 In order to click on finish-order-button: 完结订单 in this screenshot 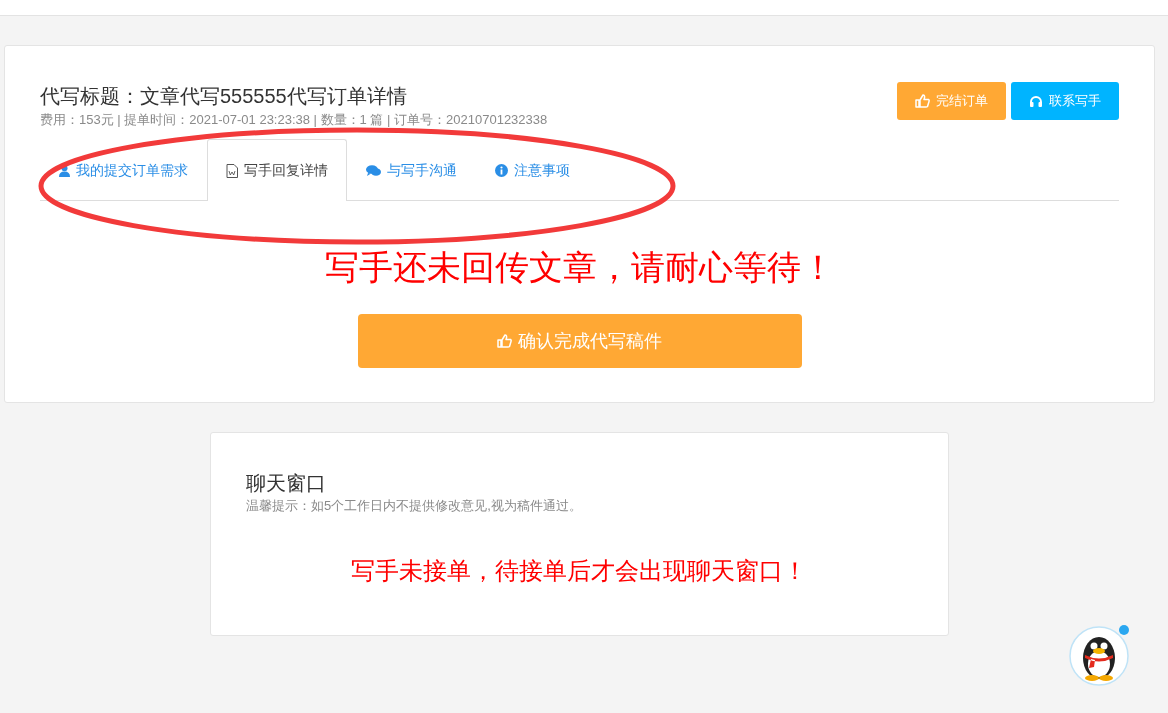, I will do `click(951, 101)`.